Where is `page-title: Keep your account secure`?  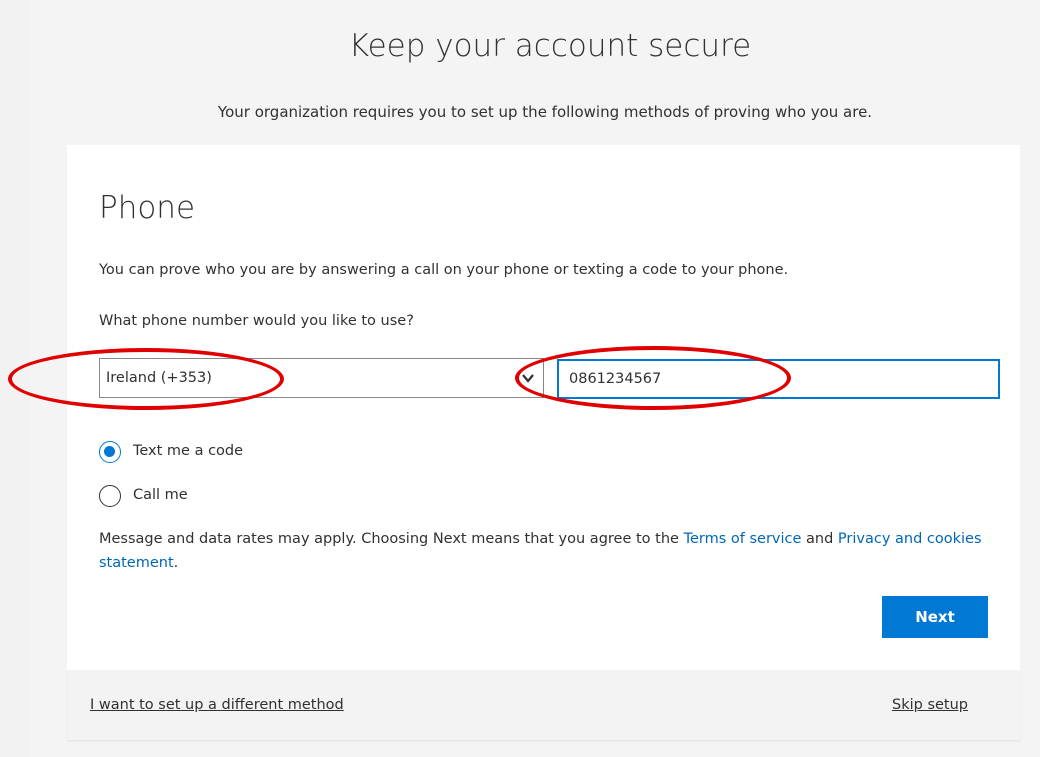
page-title: Keep your account secure is located at coordinates (550, 46).